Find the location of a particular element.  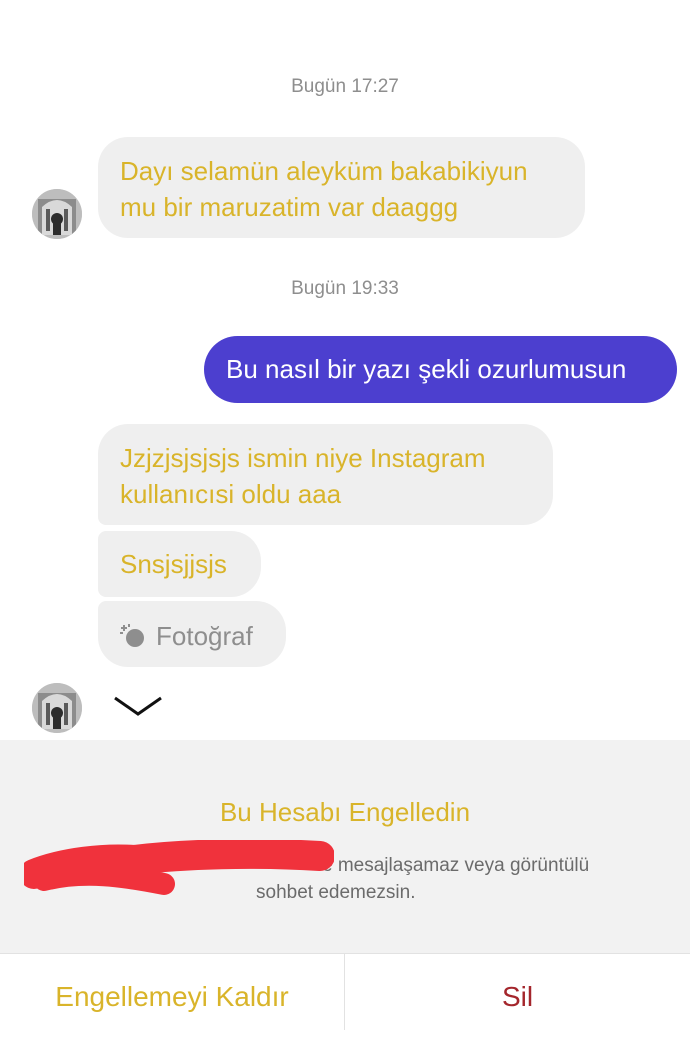

timestamp: Bugün 19:33 is located at coordinates (345, 288).